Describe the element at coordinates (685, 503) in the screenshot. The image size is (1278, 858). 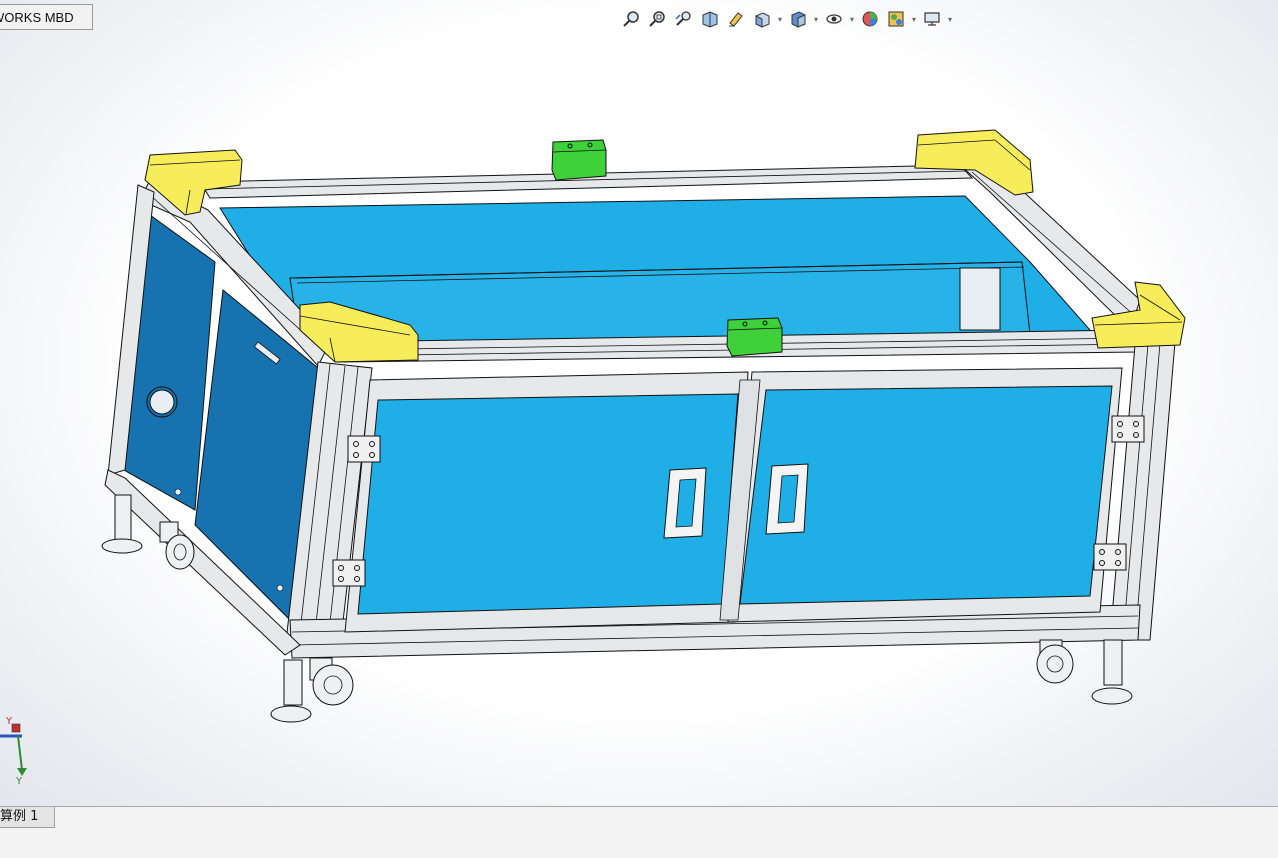
I see `door-handle-left` at that location.